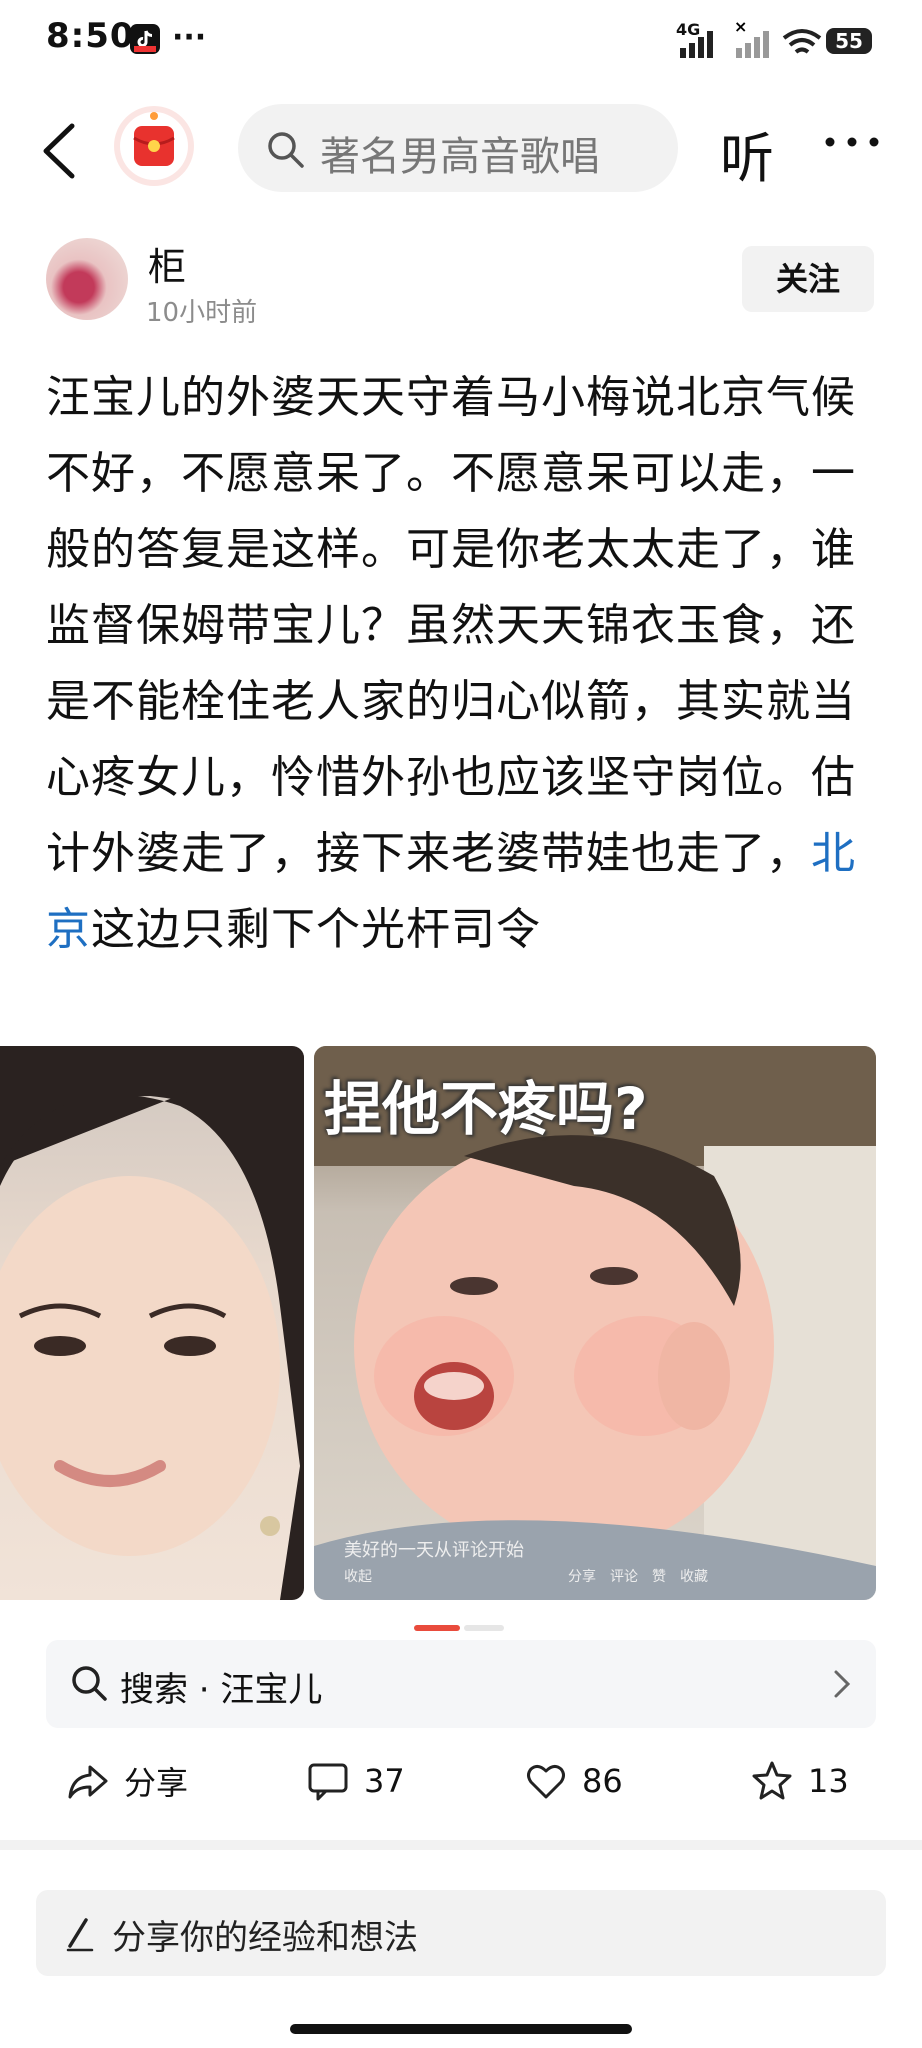  I want to click on status-time: 8:50, so click(90, 36).